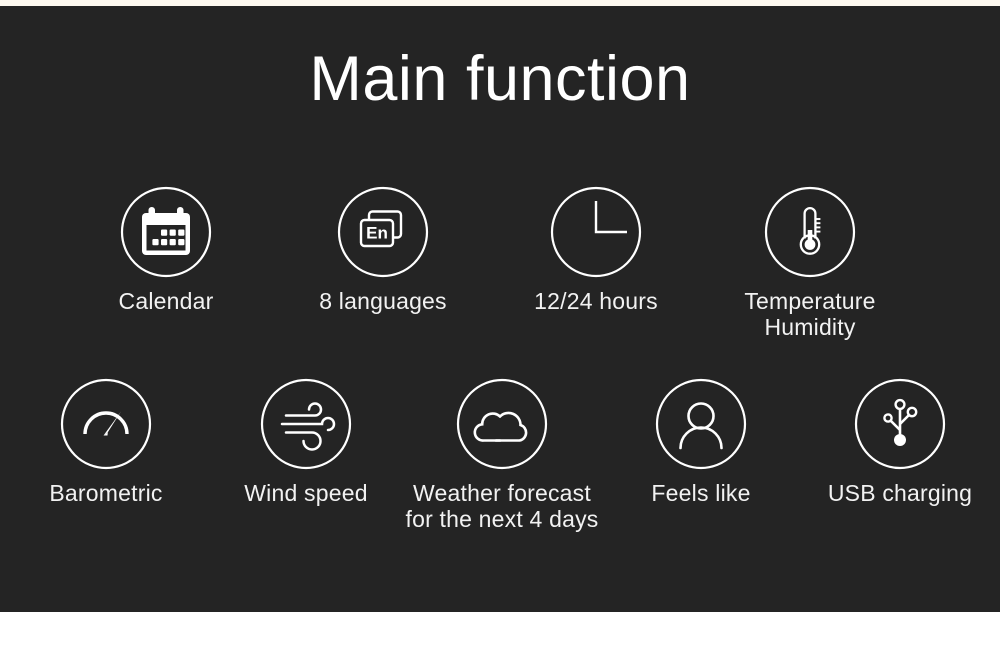  What do you see at coordinates (701, 424) in the screenshot?
I see `person-icon` at bounding box center [701, 424].